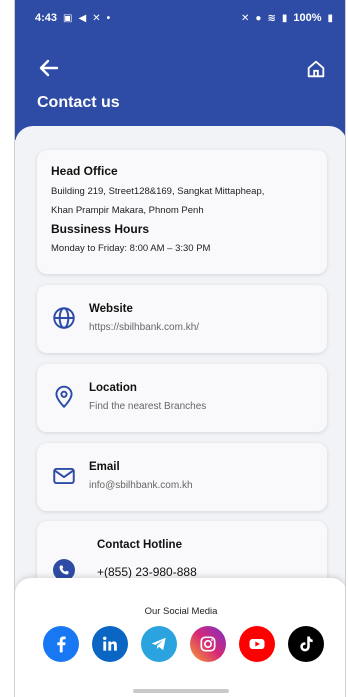  What do you see at coordinates (181, 611) in the screenshot?
I see `social-media-title: Our Social Media` at bounding box center [181, 611].